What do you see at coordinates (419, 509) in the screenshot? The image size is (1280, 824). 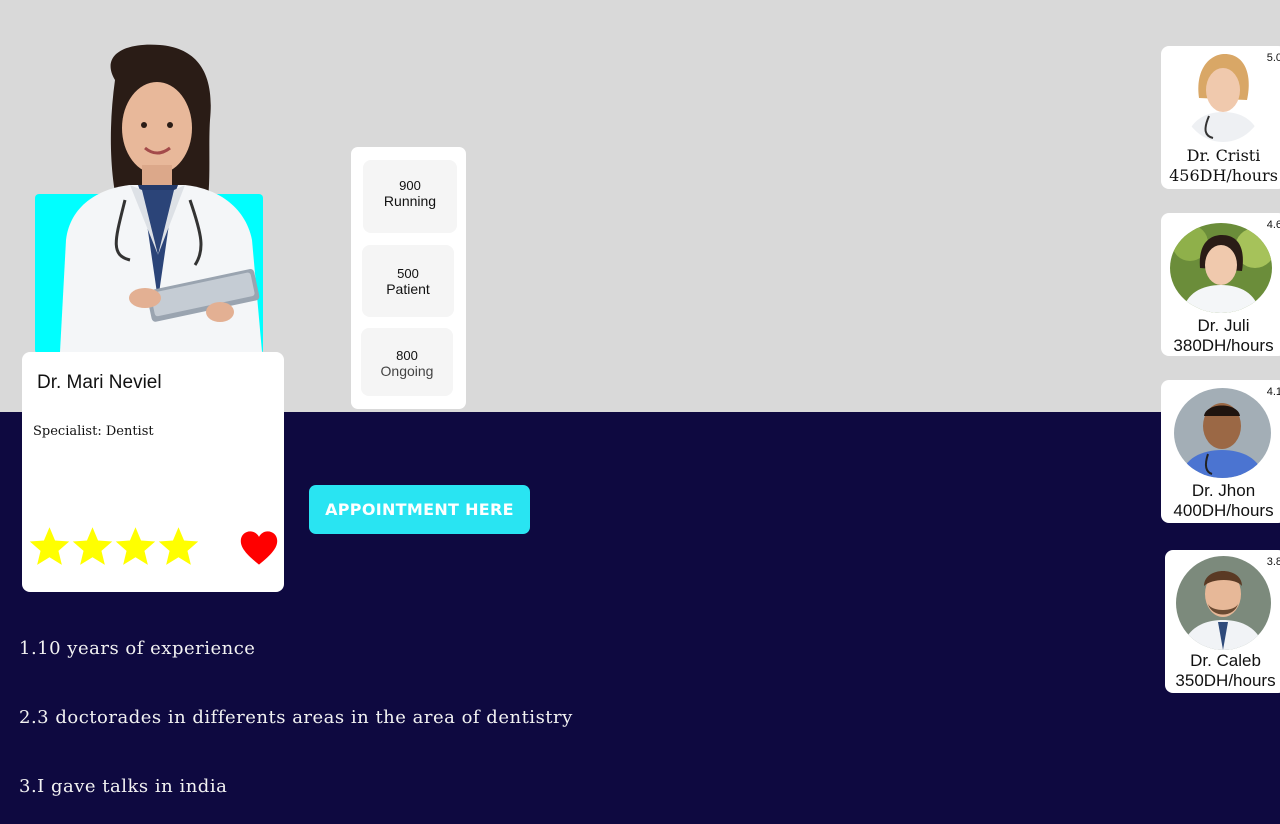 I see `appointment-button: APPOINTMENT HERE` at bounding box center [419, 509].